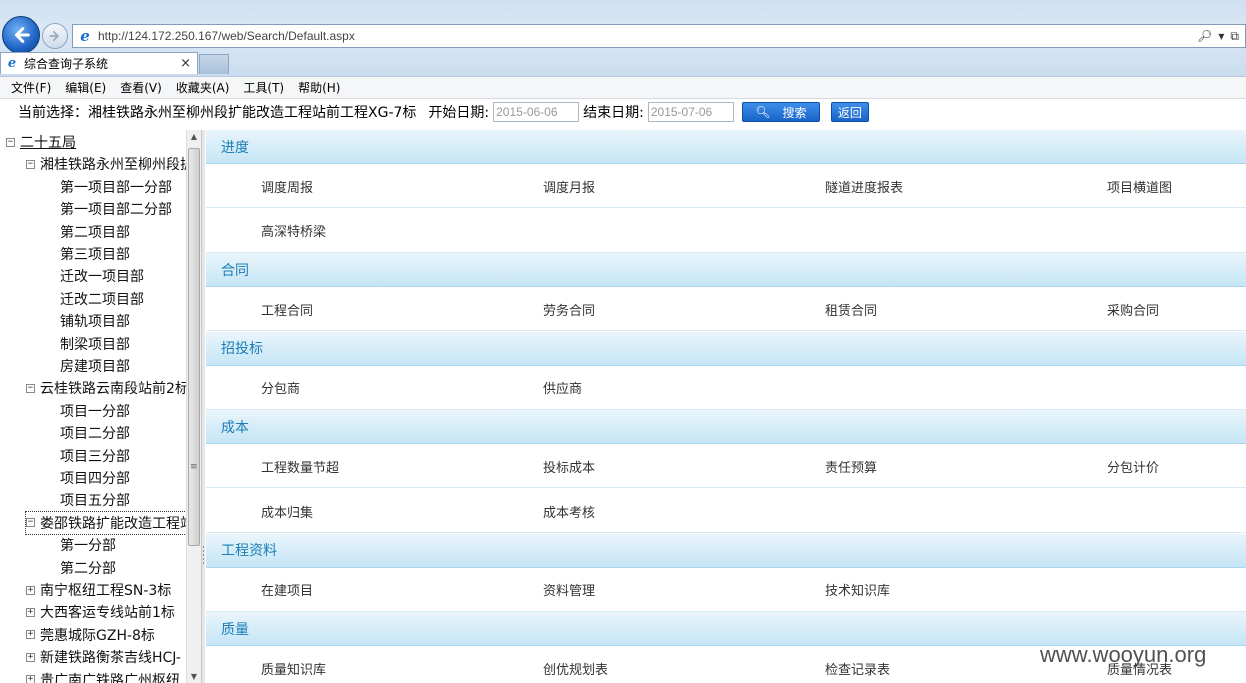  I want to click on tree-node-label: 第一项目部二分部, so click(116, 209).